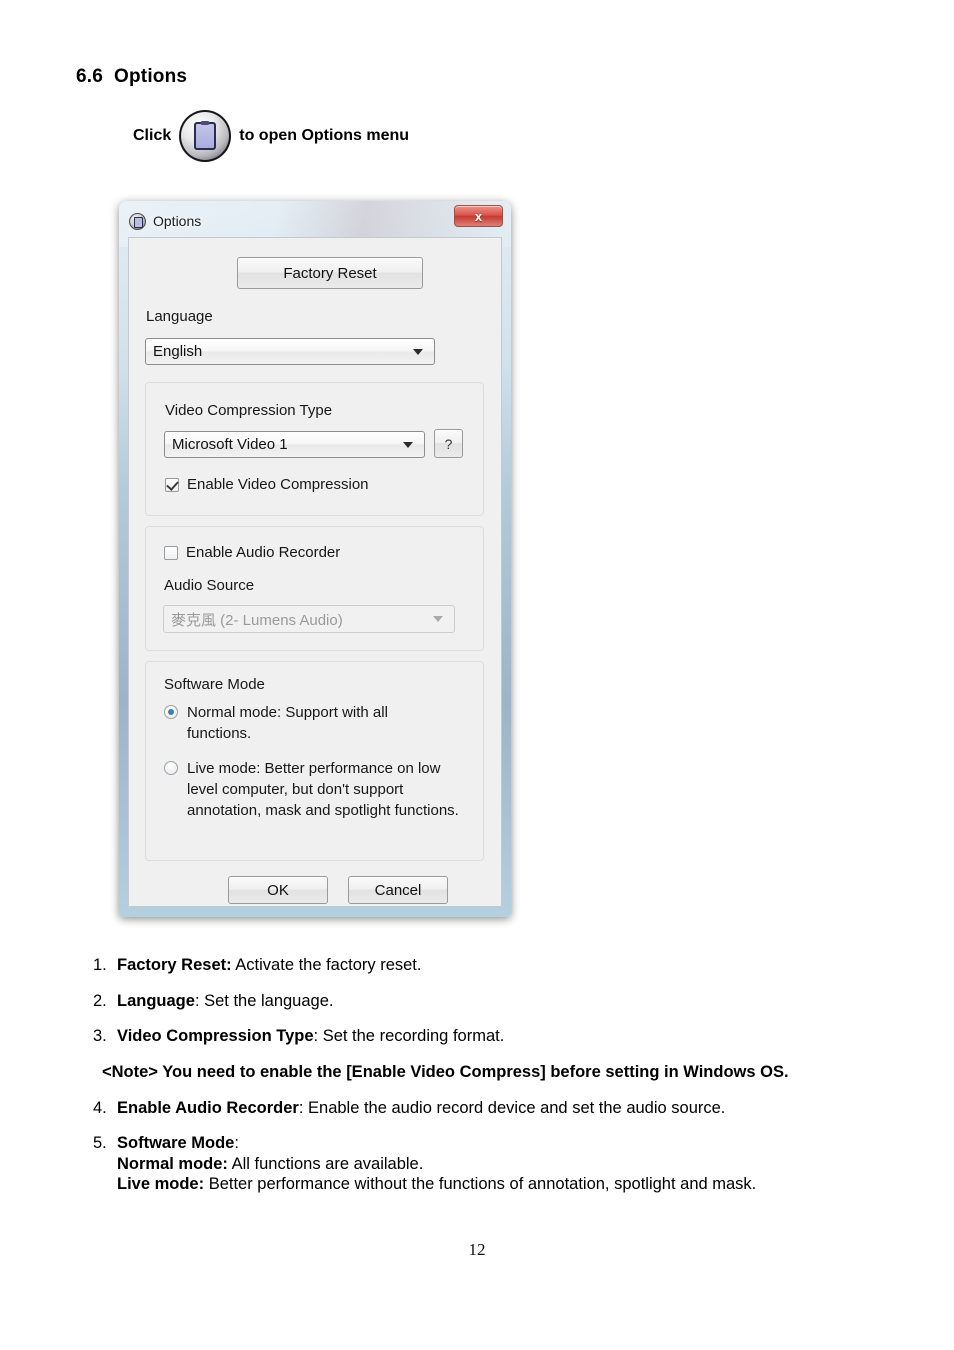 Image resolution: width=954 pixels, height=1350 pixels. What do you see at coordinates (100, 1036) in the screenshot?
I see `list-item-number: 3.` at bounding box center [100, 1036].